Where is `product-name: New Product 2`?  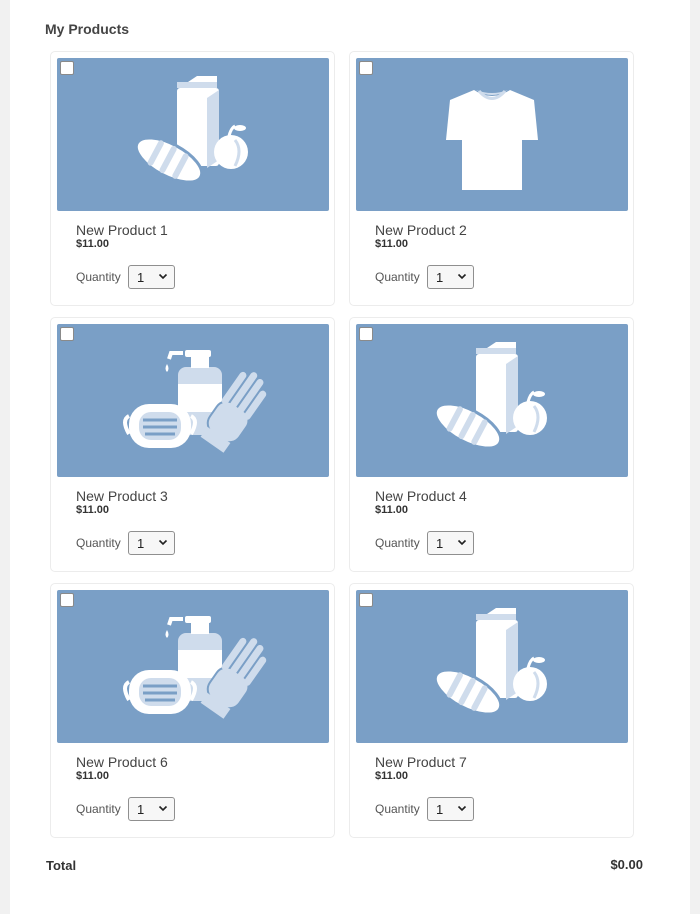
product-name: New Product 2 is located at coordinates (421, 230).